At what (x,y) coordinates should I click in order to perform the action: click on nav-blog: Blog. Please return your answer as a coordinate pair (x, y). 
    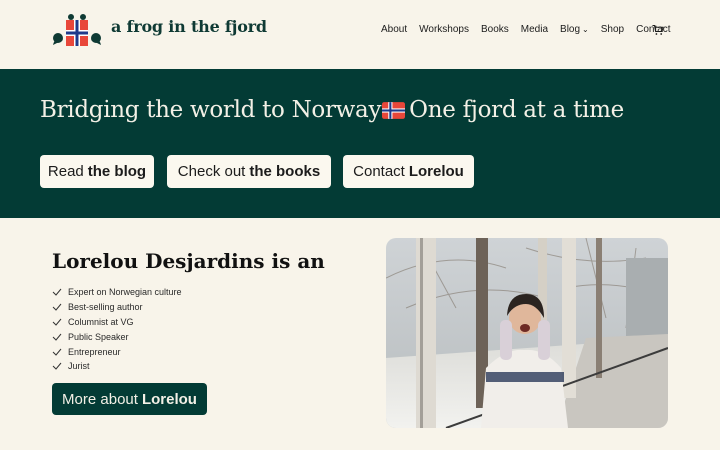
    Looking at the image, I should click on (570, 29).